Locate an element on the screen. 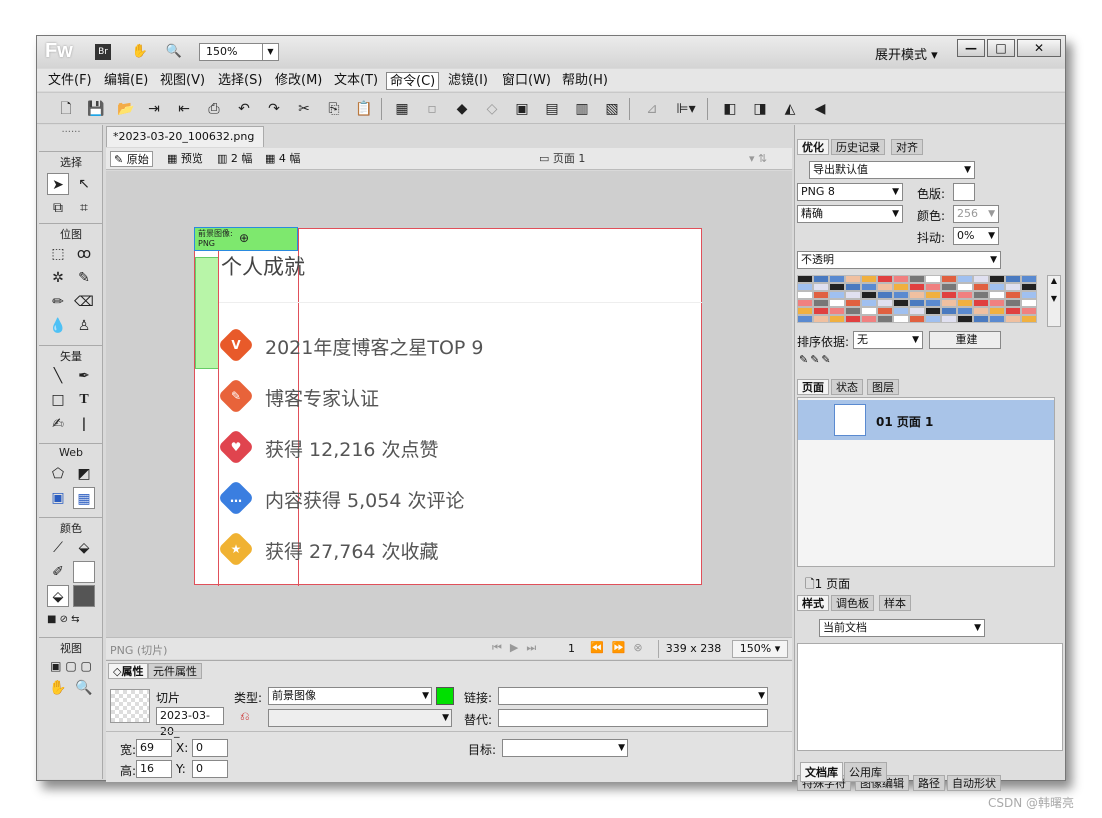 This screenshot has width=1102, height=818. eyedropper-tool-icon: ⟋ is located at coordinates (58, 548).